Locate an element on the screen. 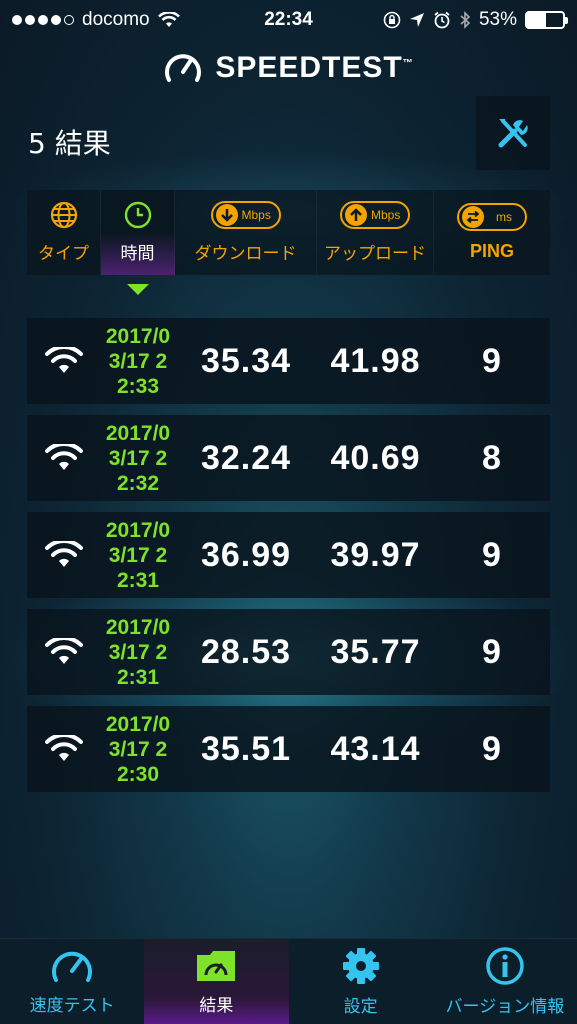  result-row: 2017/03/17 22:32 32.24 40.69 8 is located at coordinates (288, 458).